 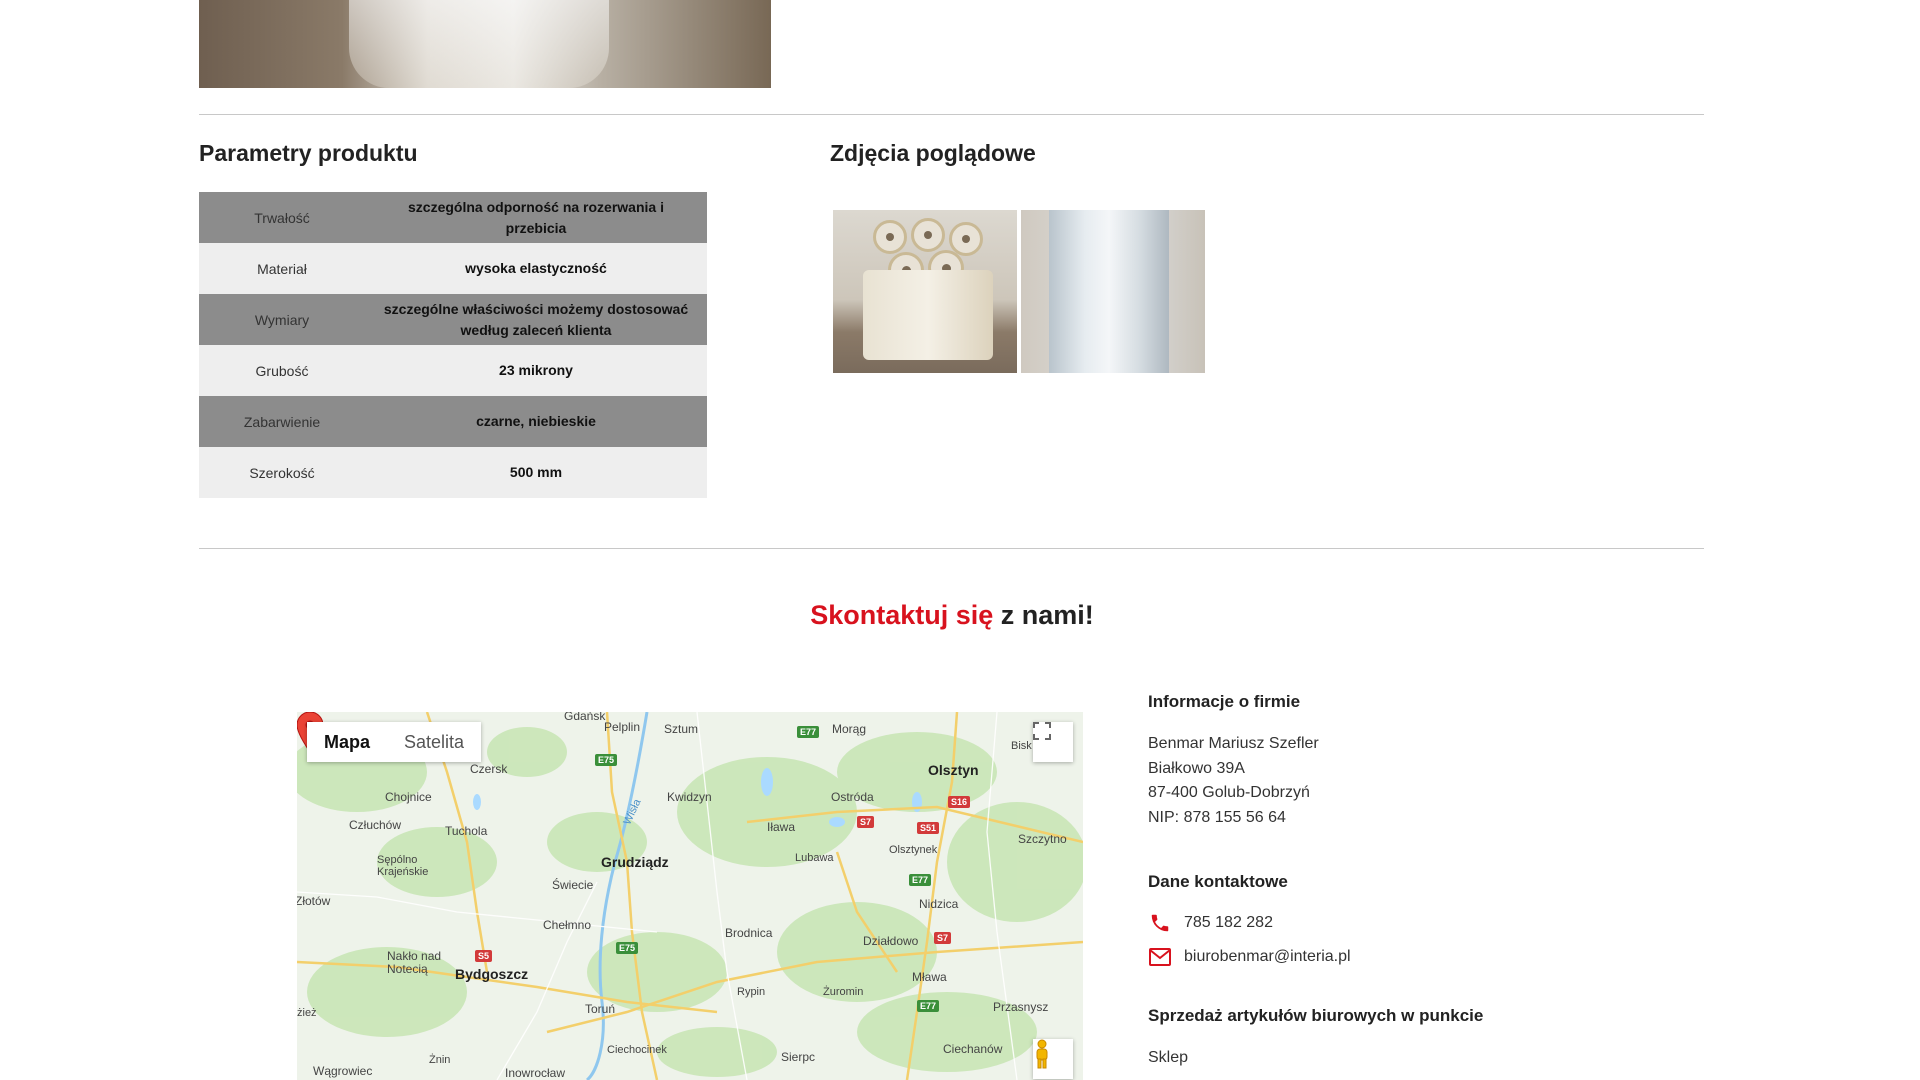 I want to click on map-place: Bydgoszcz, so click(x=492, y=974).